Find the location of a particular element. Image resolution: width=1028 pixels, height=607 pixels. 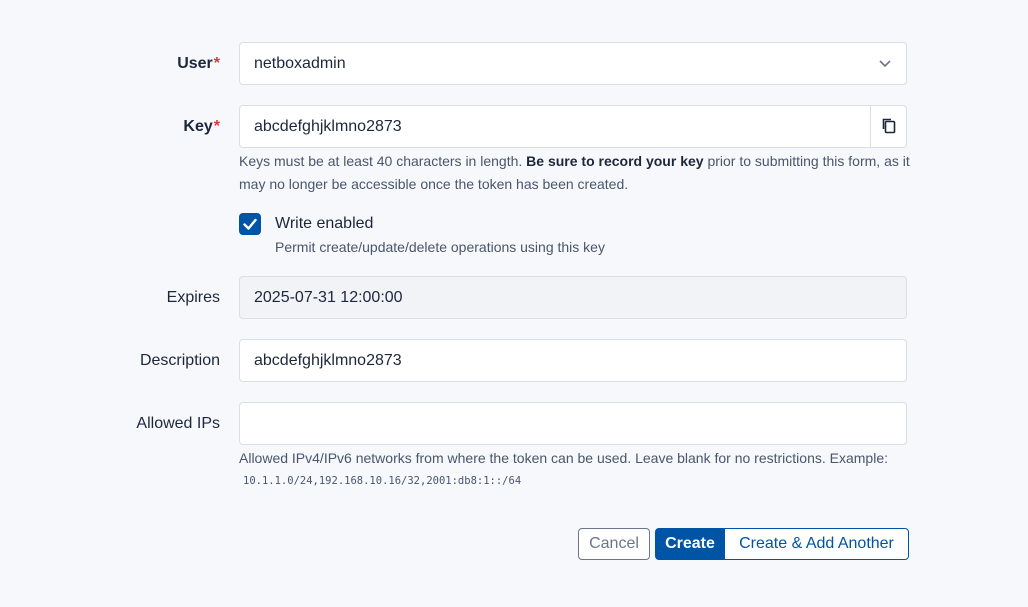

copy-key-button is located at coordinates (888, 126).